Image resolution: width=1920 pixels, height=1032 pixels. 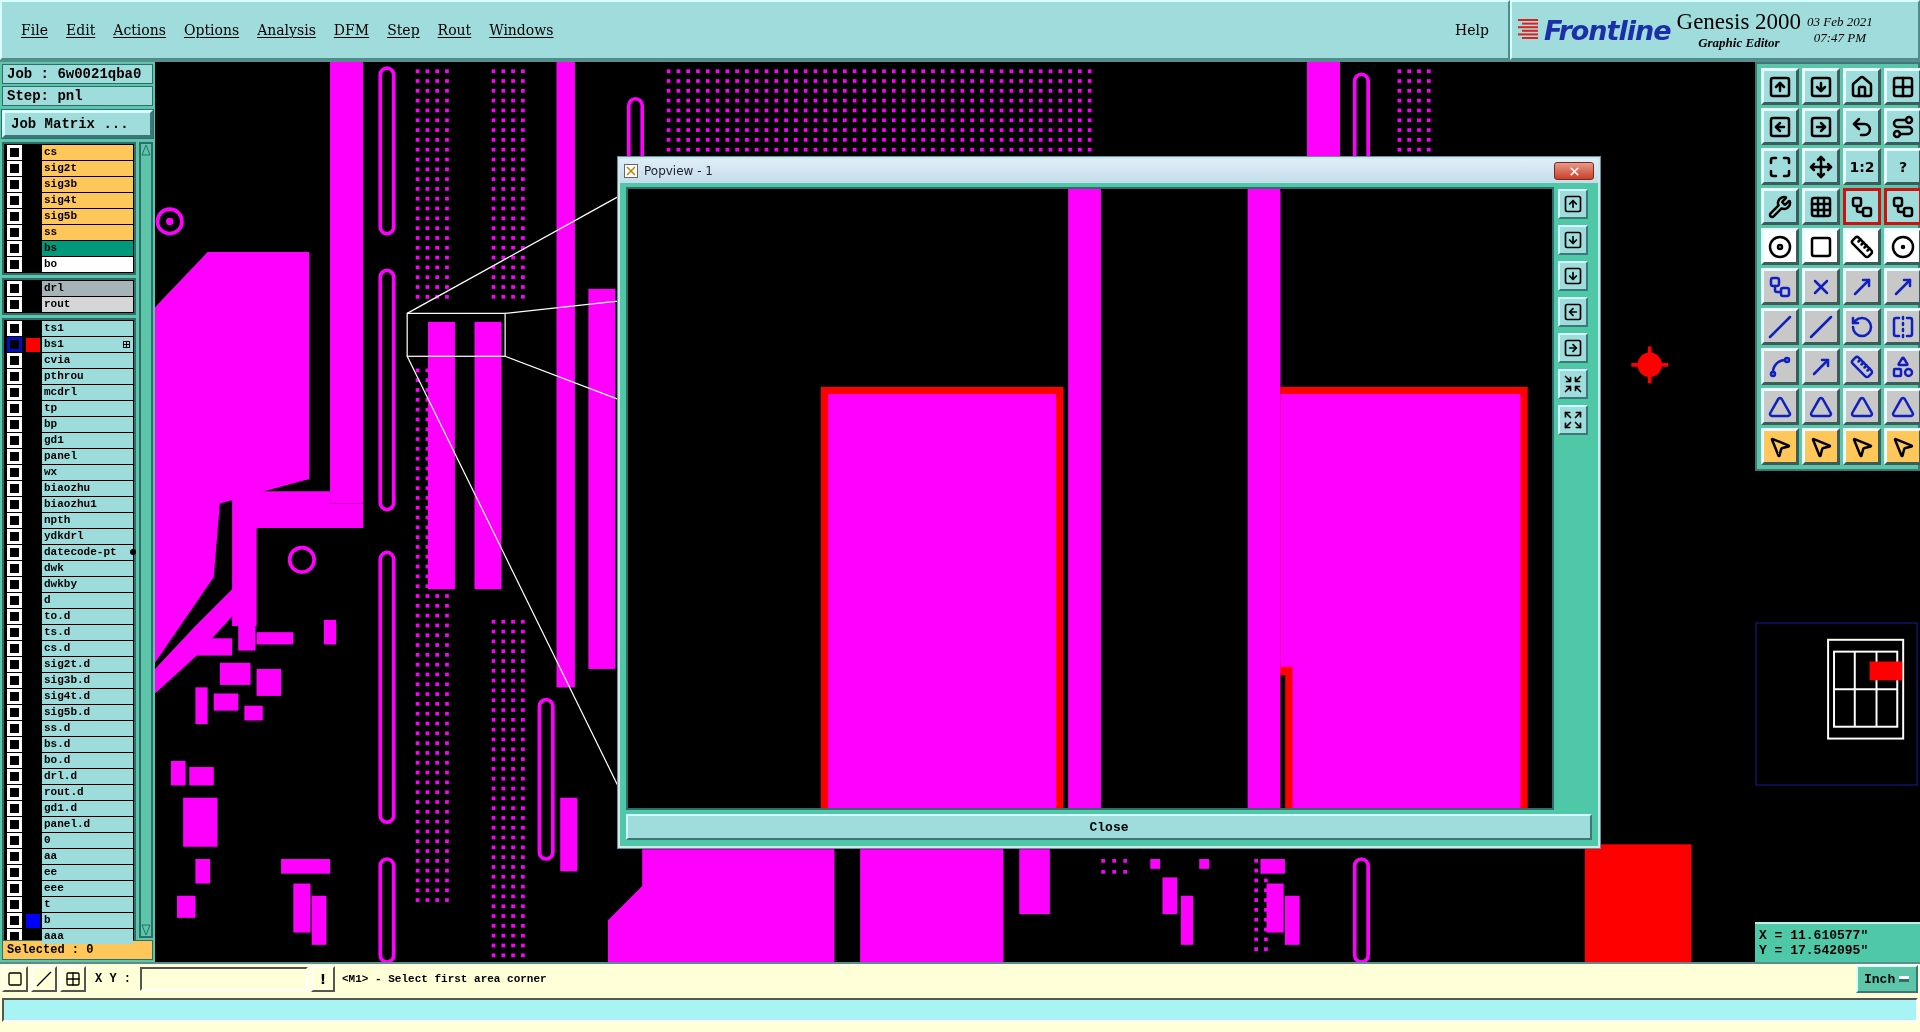 I want to click on layer-name: drl.d, so click(x=87, y=776).